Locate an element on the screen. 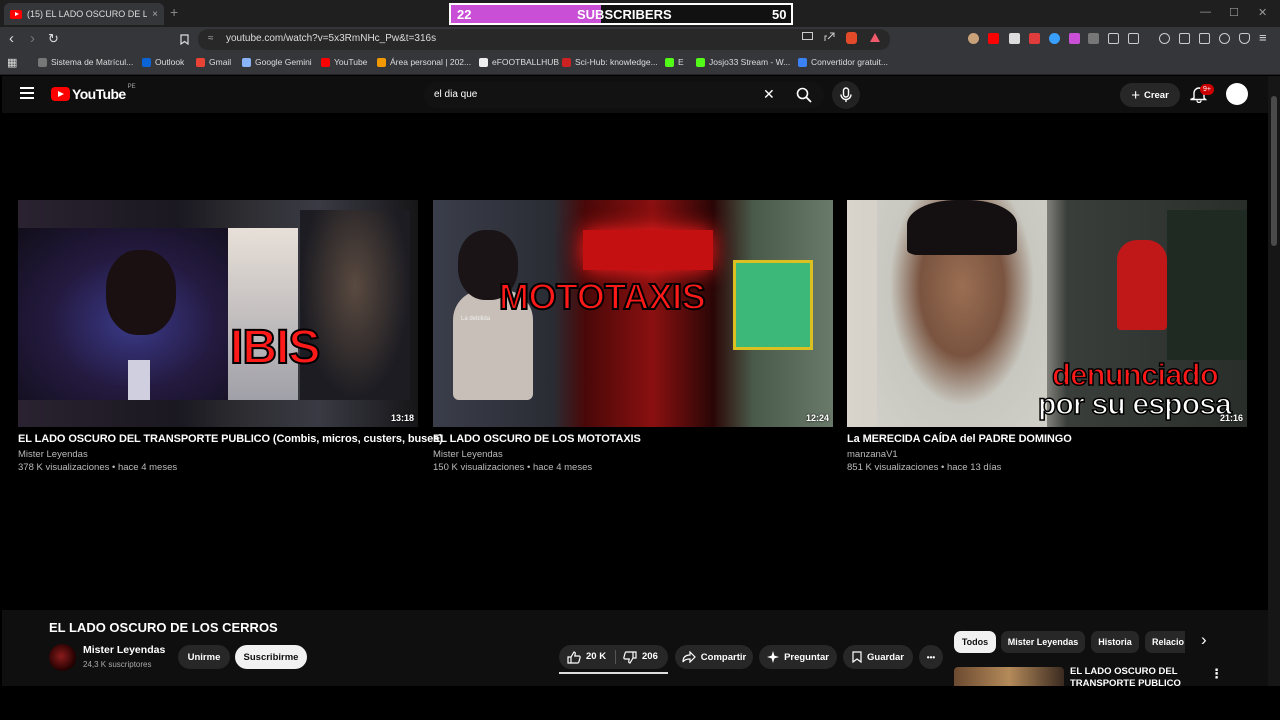 The height and width of the screenshot is (720, 1280). chip-all: Todos is located at coordinates (975, 642).